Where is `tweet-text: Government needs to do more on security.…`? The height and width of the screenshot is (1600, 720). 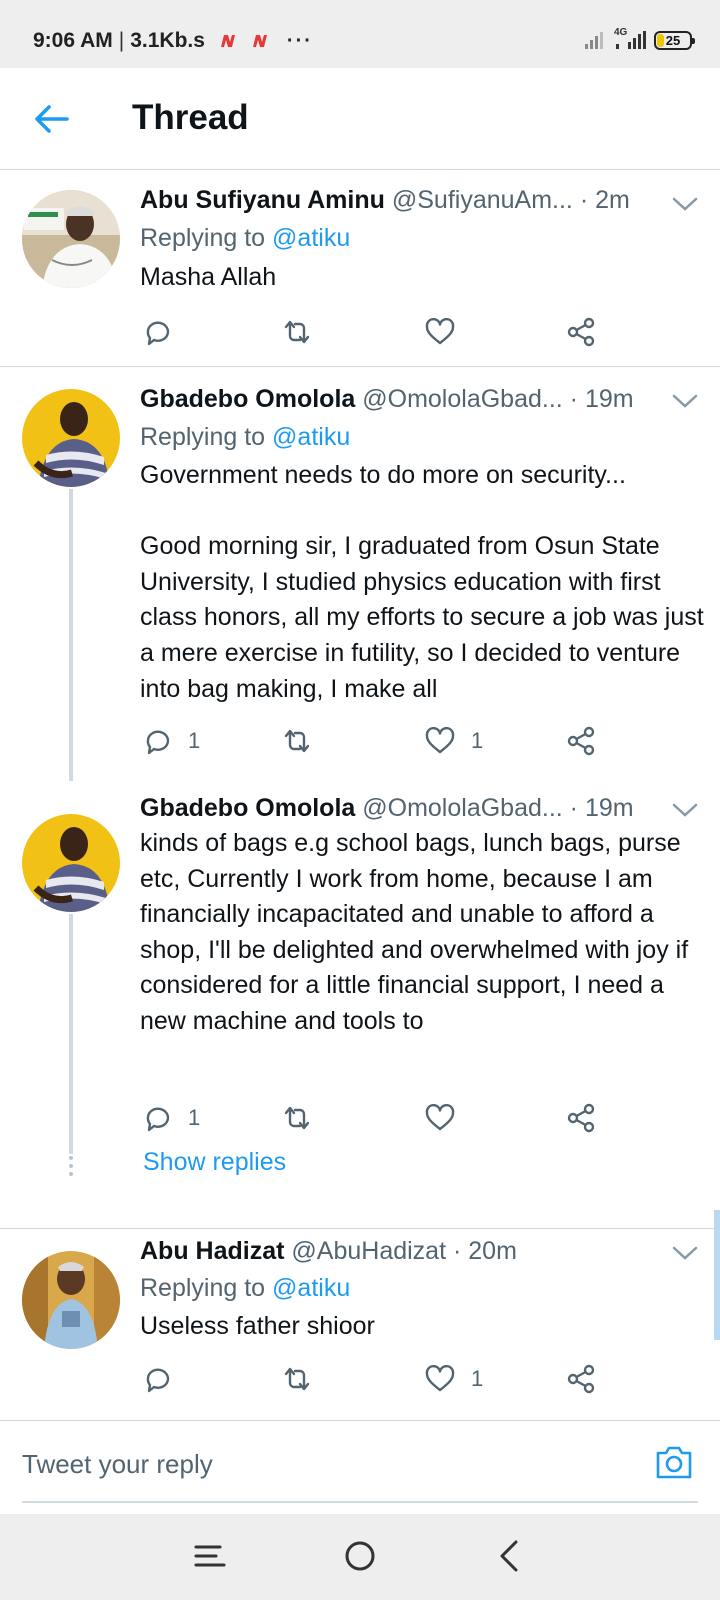 tweet-text: Government needs to do more on security.… is located at coordinates (422, 582).